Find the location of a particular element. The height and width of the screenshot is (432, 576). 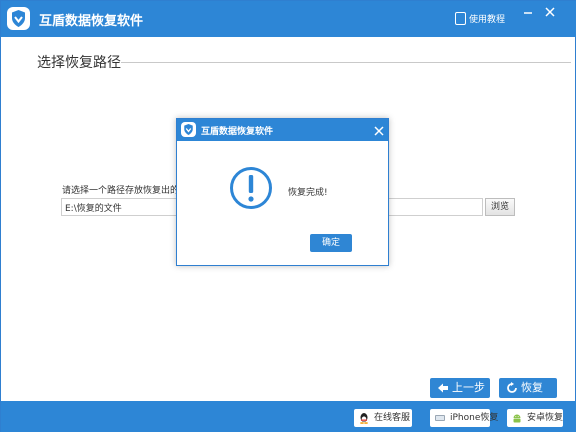

ok-button: 确定 is located at coordinates (331, 243).